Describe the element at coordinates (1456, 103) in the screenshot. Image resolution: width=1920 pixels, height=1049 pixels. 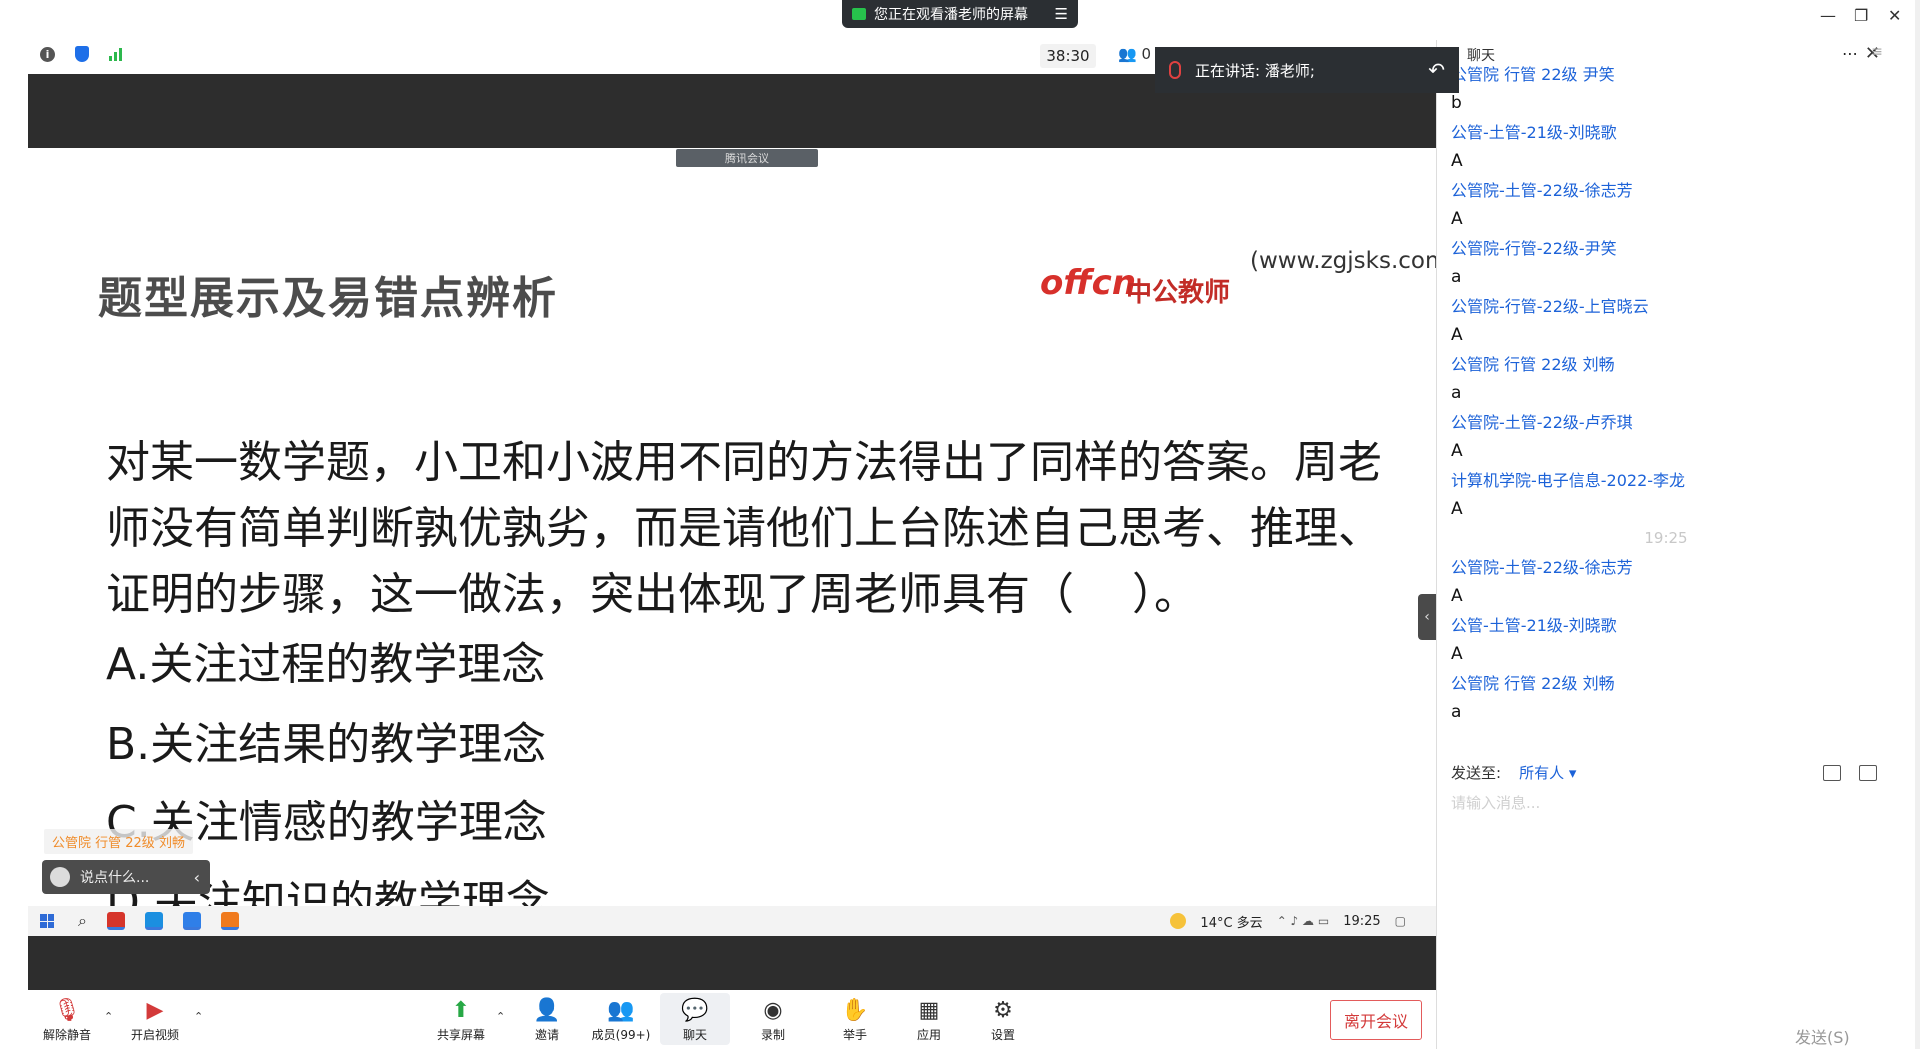
I see `chat-message-text: b` at that location.